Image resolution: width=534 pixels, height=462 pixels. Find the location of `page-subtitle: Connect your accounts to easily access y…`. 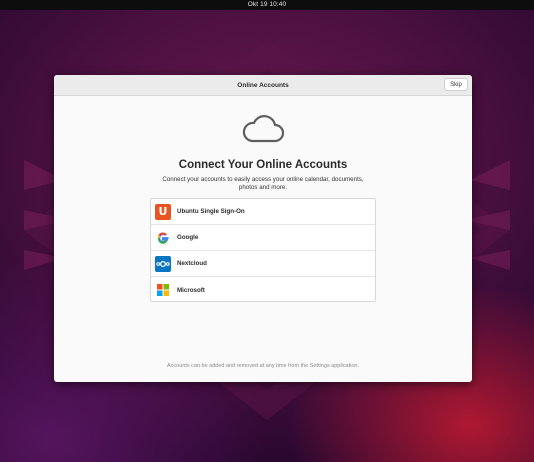

page-subtitle: Connect your accounts to easily access y… is located at coordinates (263, 183).